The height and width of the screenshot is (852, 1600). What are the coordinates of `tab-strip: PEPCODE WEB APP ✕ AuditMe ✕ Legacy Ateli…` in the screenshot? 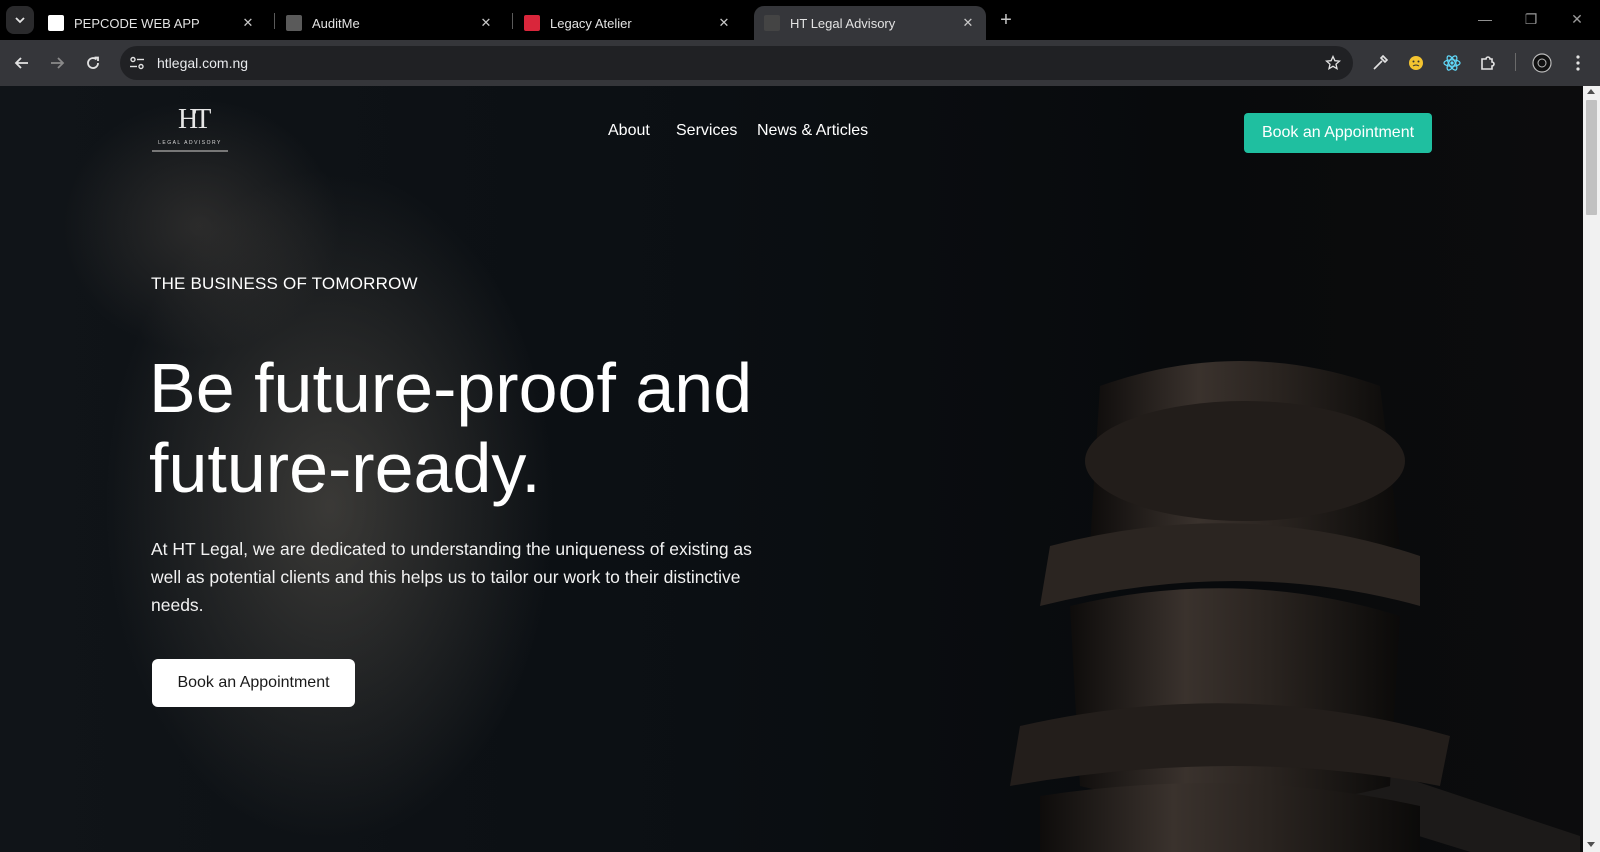 It's located at (800, 20).